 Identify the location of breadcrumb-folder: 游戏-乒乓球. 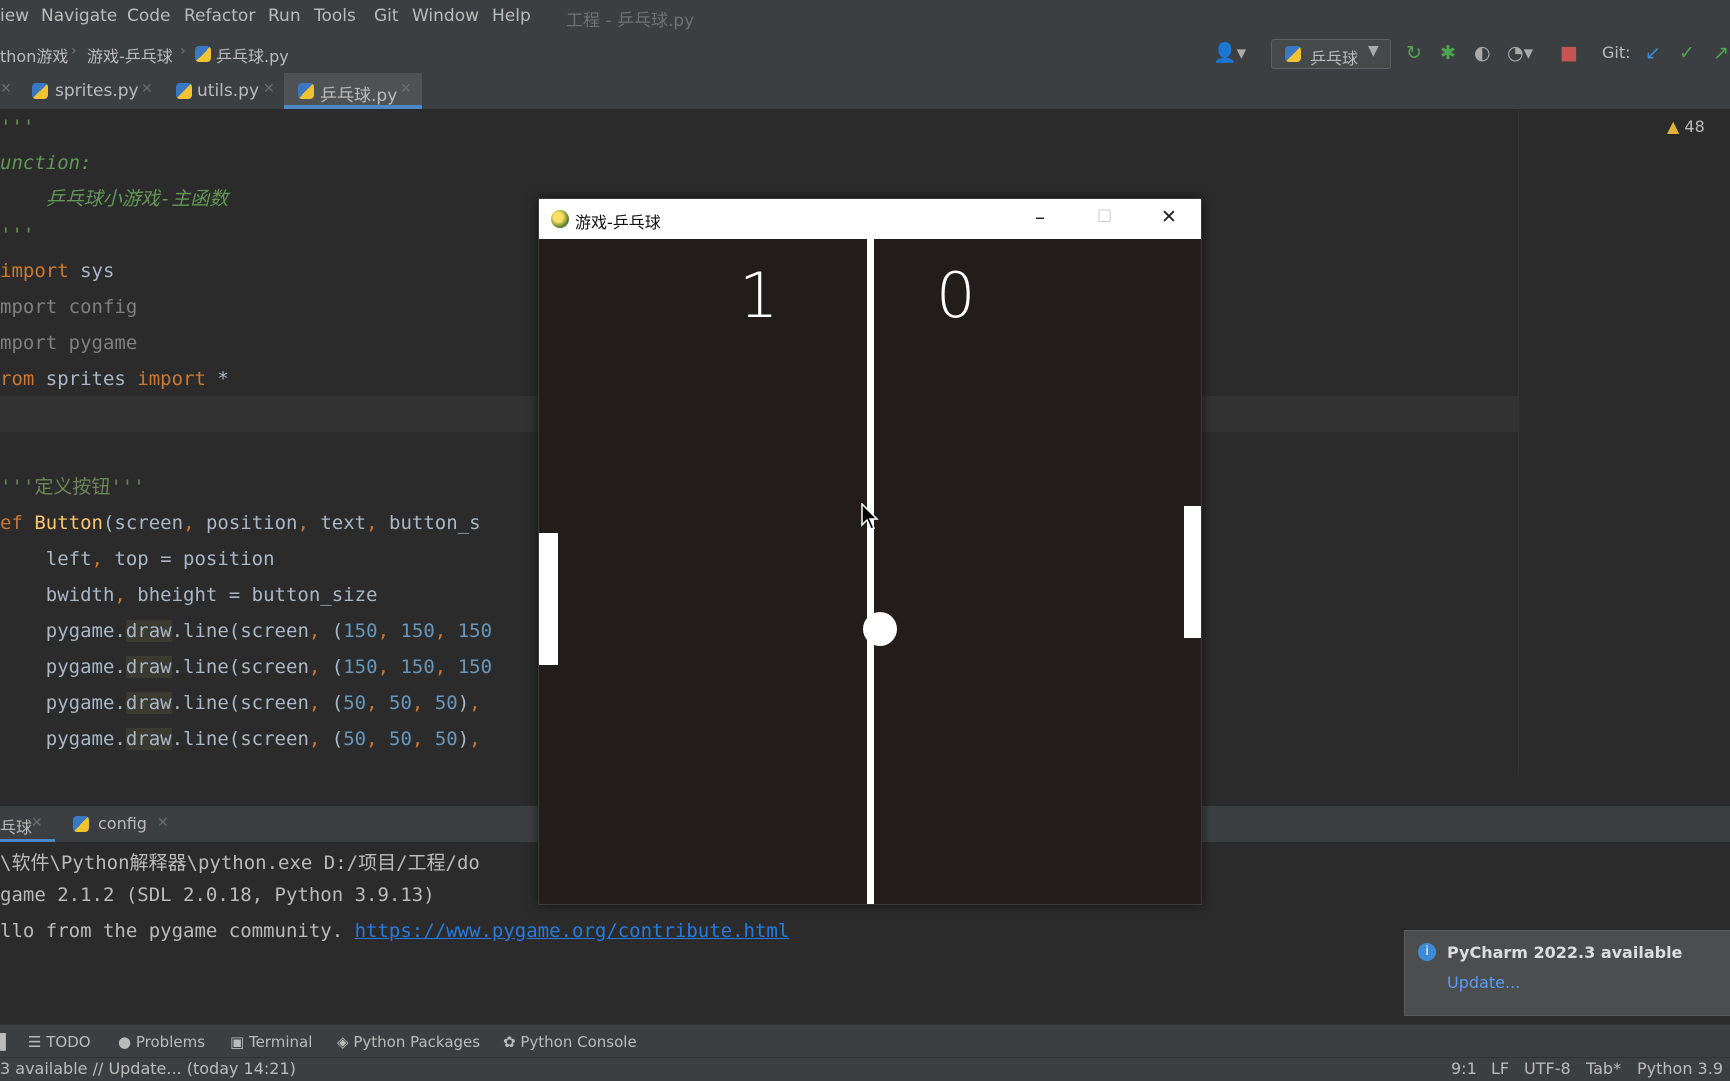
(130, 55).